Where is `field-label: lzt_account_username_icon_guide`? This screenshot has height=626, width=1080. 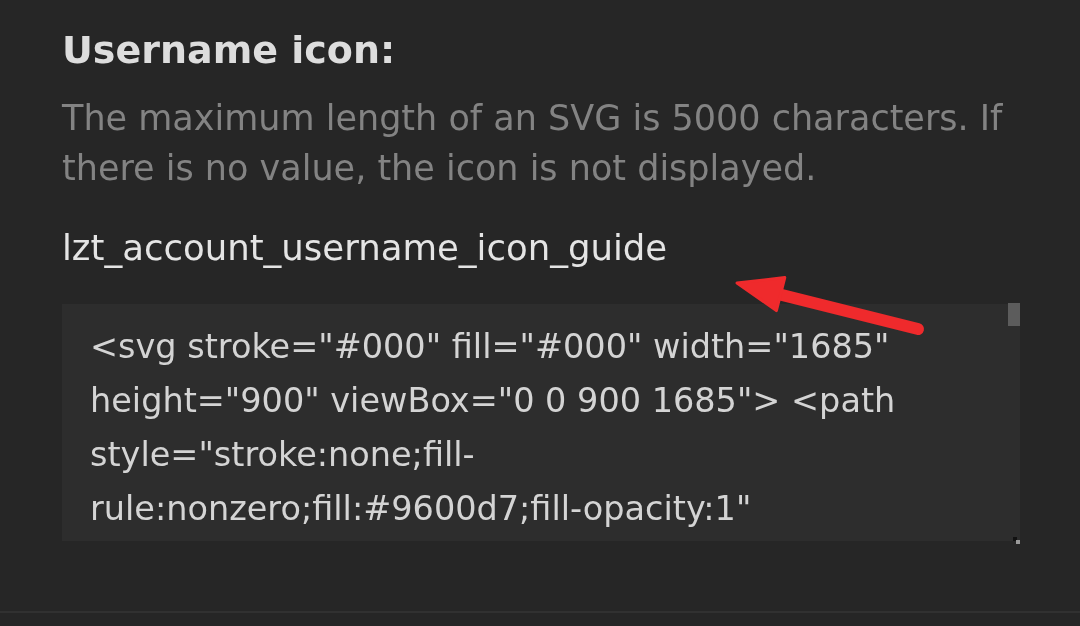
field-label: lzt_account_username_icon_guide is located at coordinates (365, 248).